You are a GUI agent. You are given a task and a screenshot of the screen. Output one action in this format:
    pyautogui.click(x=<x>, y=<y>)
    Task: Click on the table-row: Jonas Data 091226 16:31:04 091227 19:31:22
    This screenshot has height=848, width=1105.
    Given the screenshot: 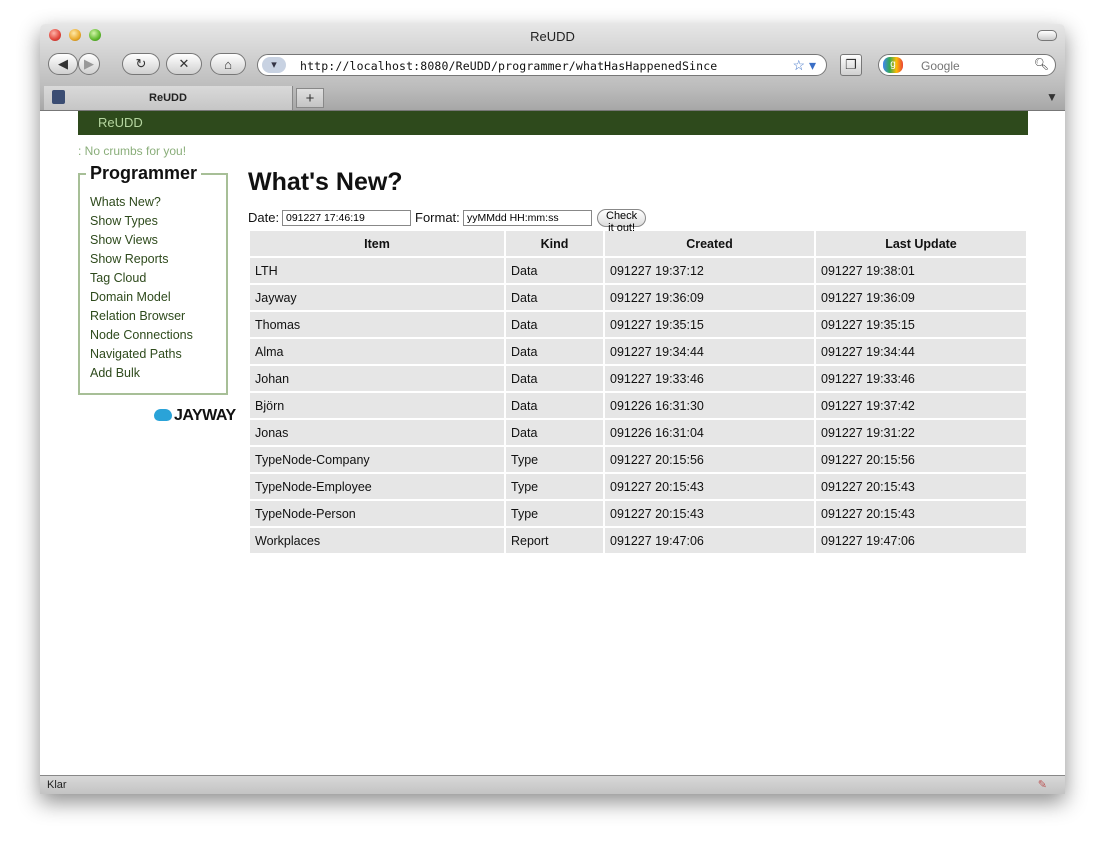 What is the action you would take?
    pyautogui.click(x=638, y=432)
    